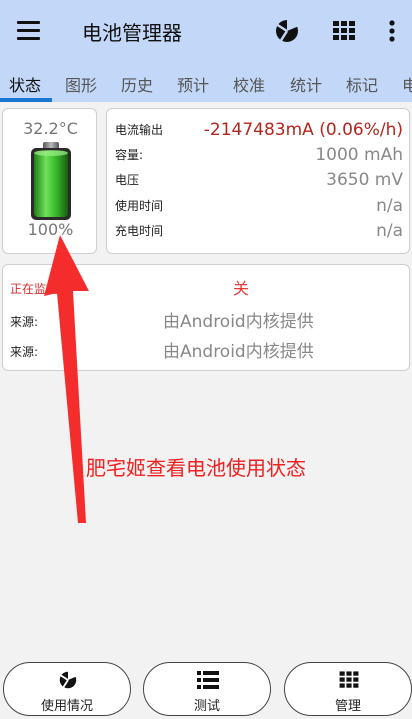 The image size is (412, 719). Describe the element at coordinates (259, 229) in the screenshot. I see `stat-row-charge-time: 充电时间 n/a` at that location.